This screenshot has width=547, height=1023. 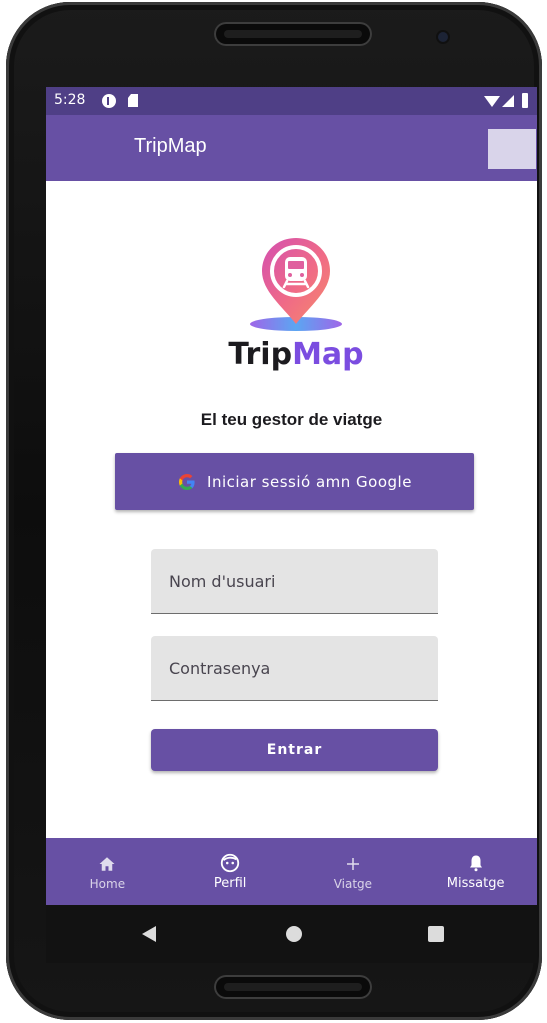 What do you see at coordinates (149, 934) in the screenshot?
I see `back-icon` at bounding box center [149, 934].